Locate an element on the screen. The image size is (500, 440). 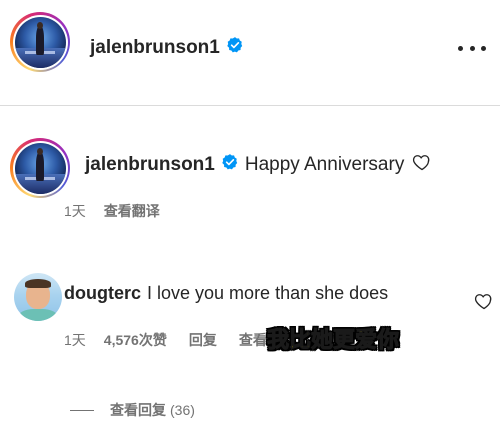
caption-text: Happy Anniversary is located at coordinates (324, 164).